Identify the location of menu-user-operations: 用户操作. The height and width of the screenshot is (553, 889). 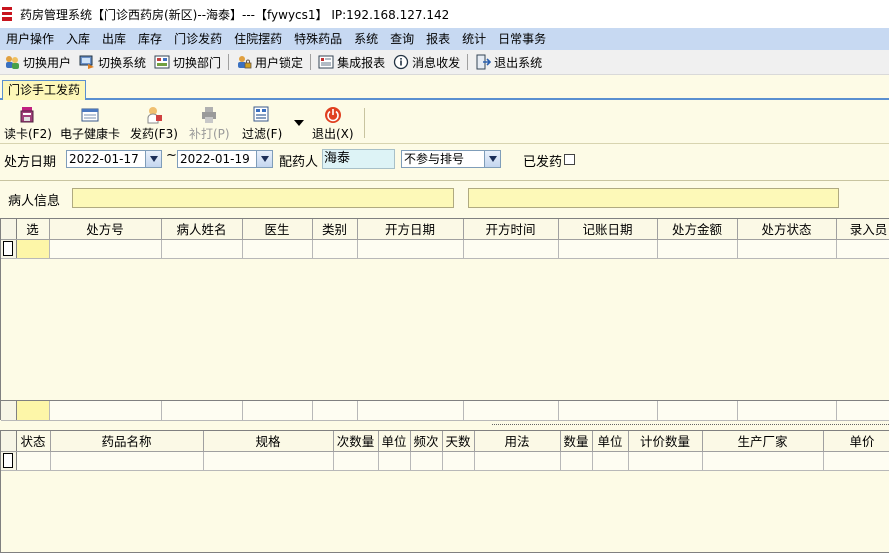
(30, 39).